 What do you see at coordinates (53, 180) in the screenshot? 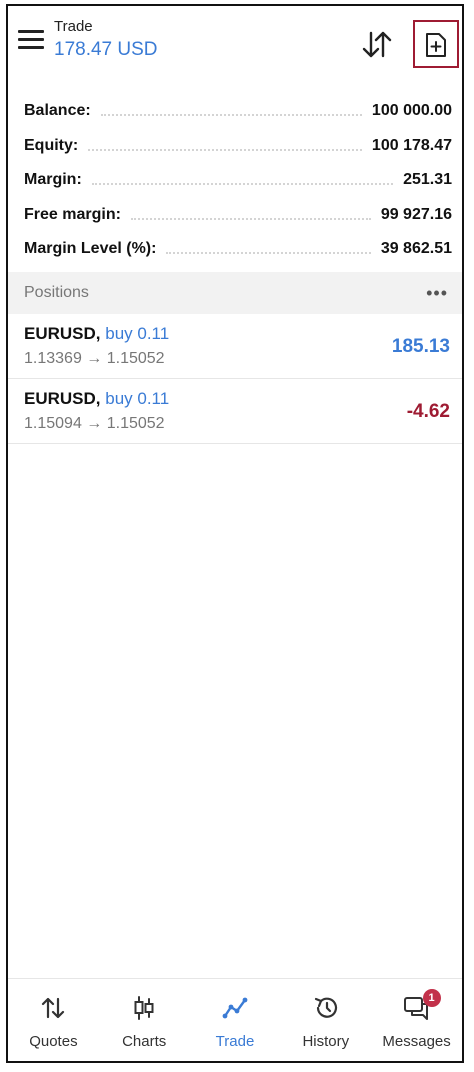
I see `summary-label: Margin:` at bounding box center [53, 180].